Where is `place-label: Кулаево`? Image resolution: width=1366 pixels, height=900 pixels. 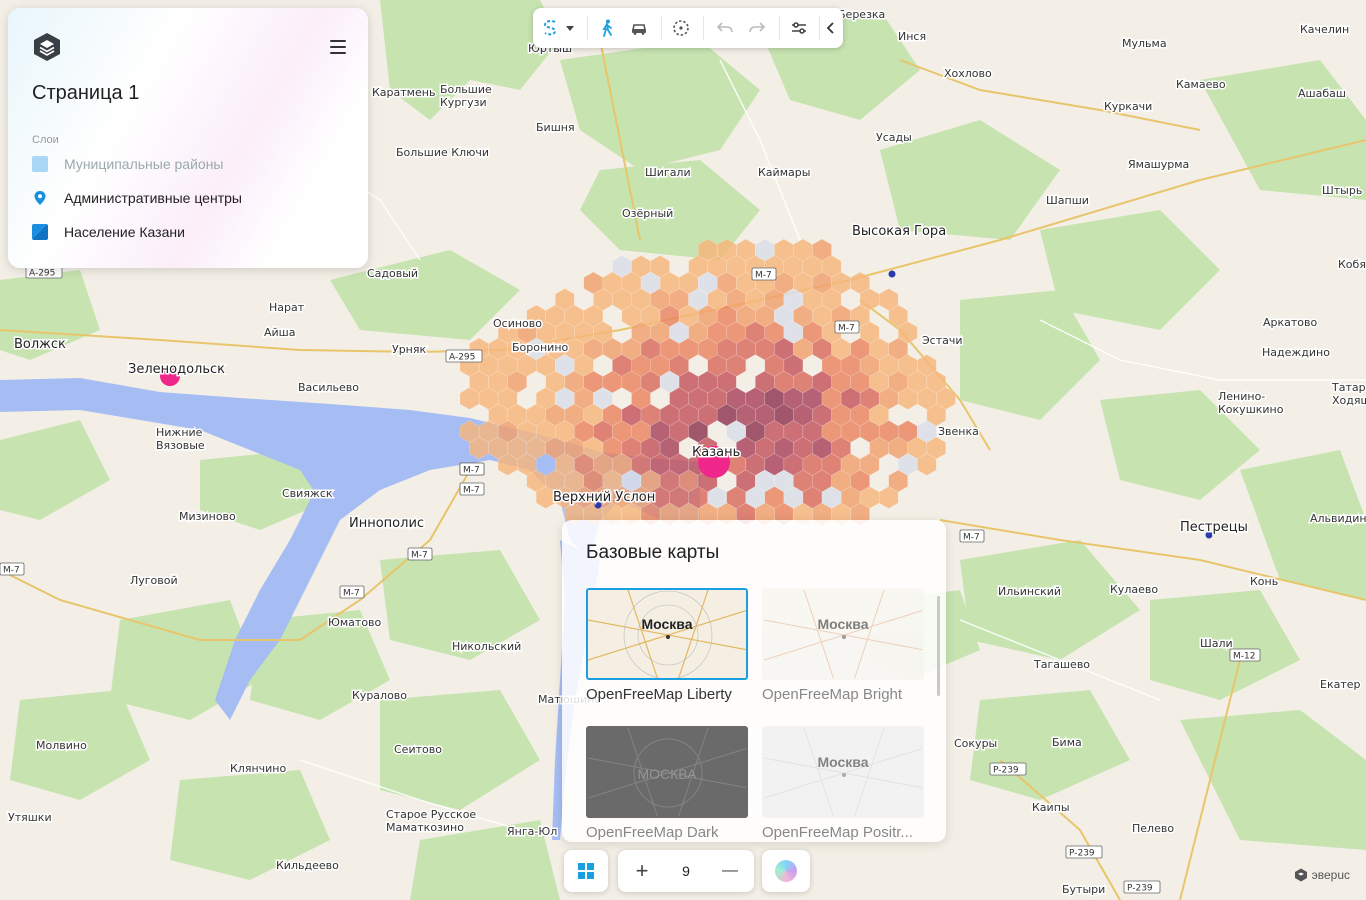 place-label: Кулаево is located at coordinates (1134, 589).